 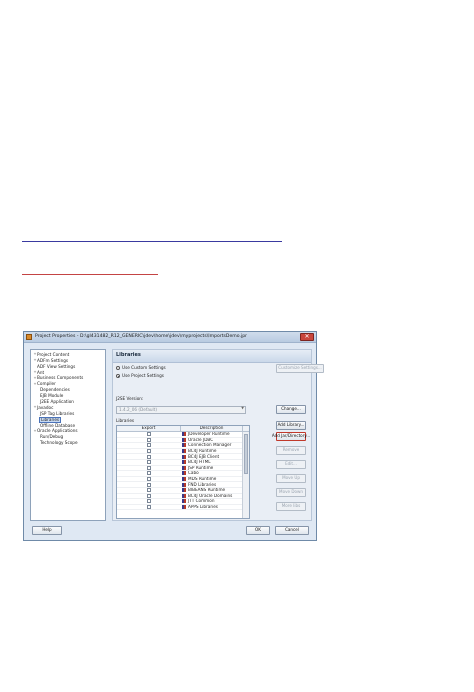 What do you see at coordinates (68, 443) in the screenshot?
I see `tree-item: Technology Scope` at bounding box center [68, 443].